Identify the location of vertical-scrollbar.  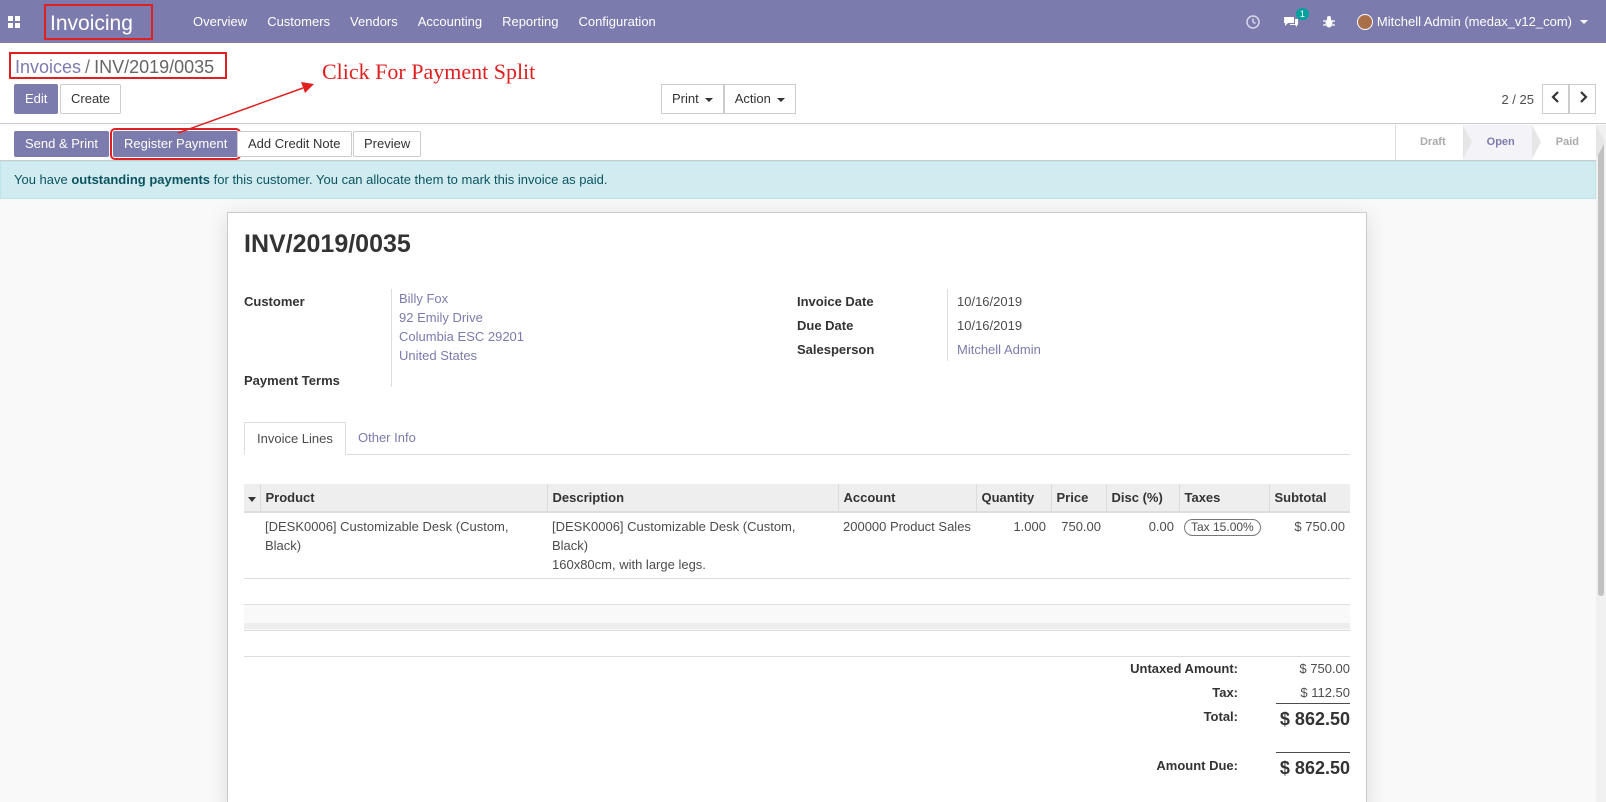
(1601, 463).